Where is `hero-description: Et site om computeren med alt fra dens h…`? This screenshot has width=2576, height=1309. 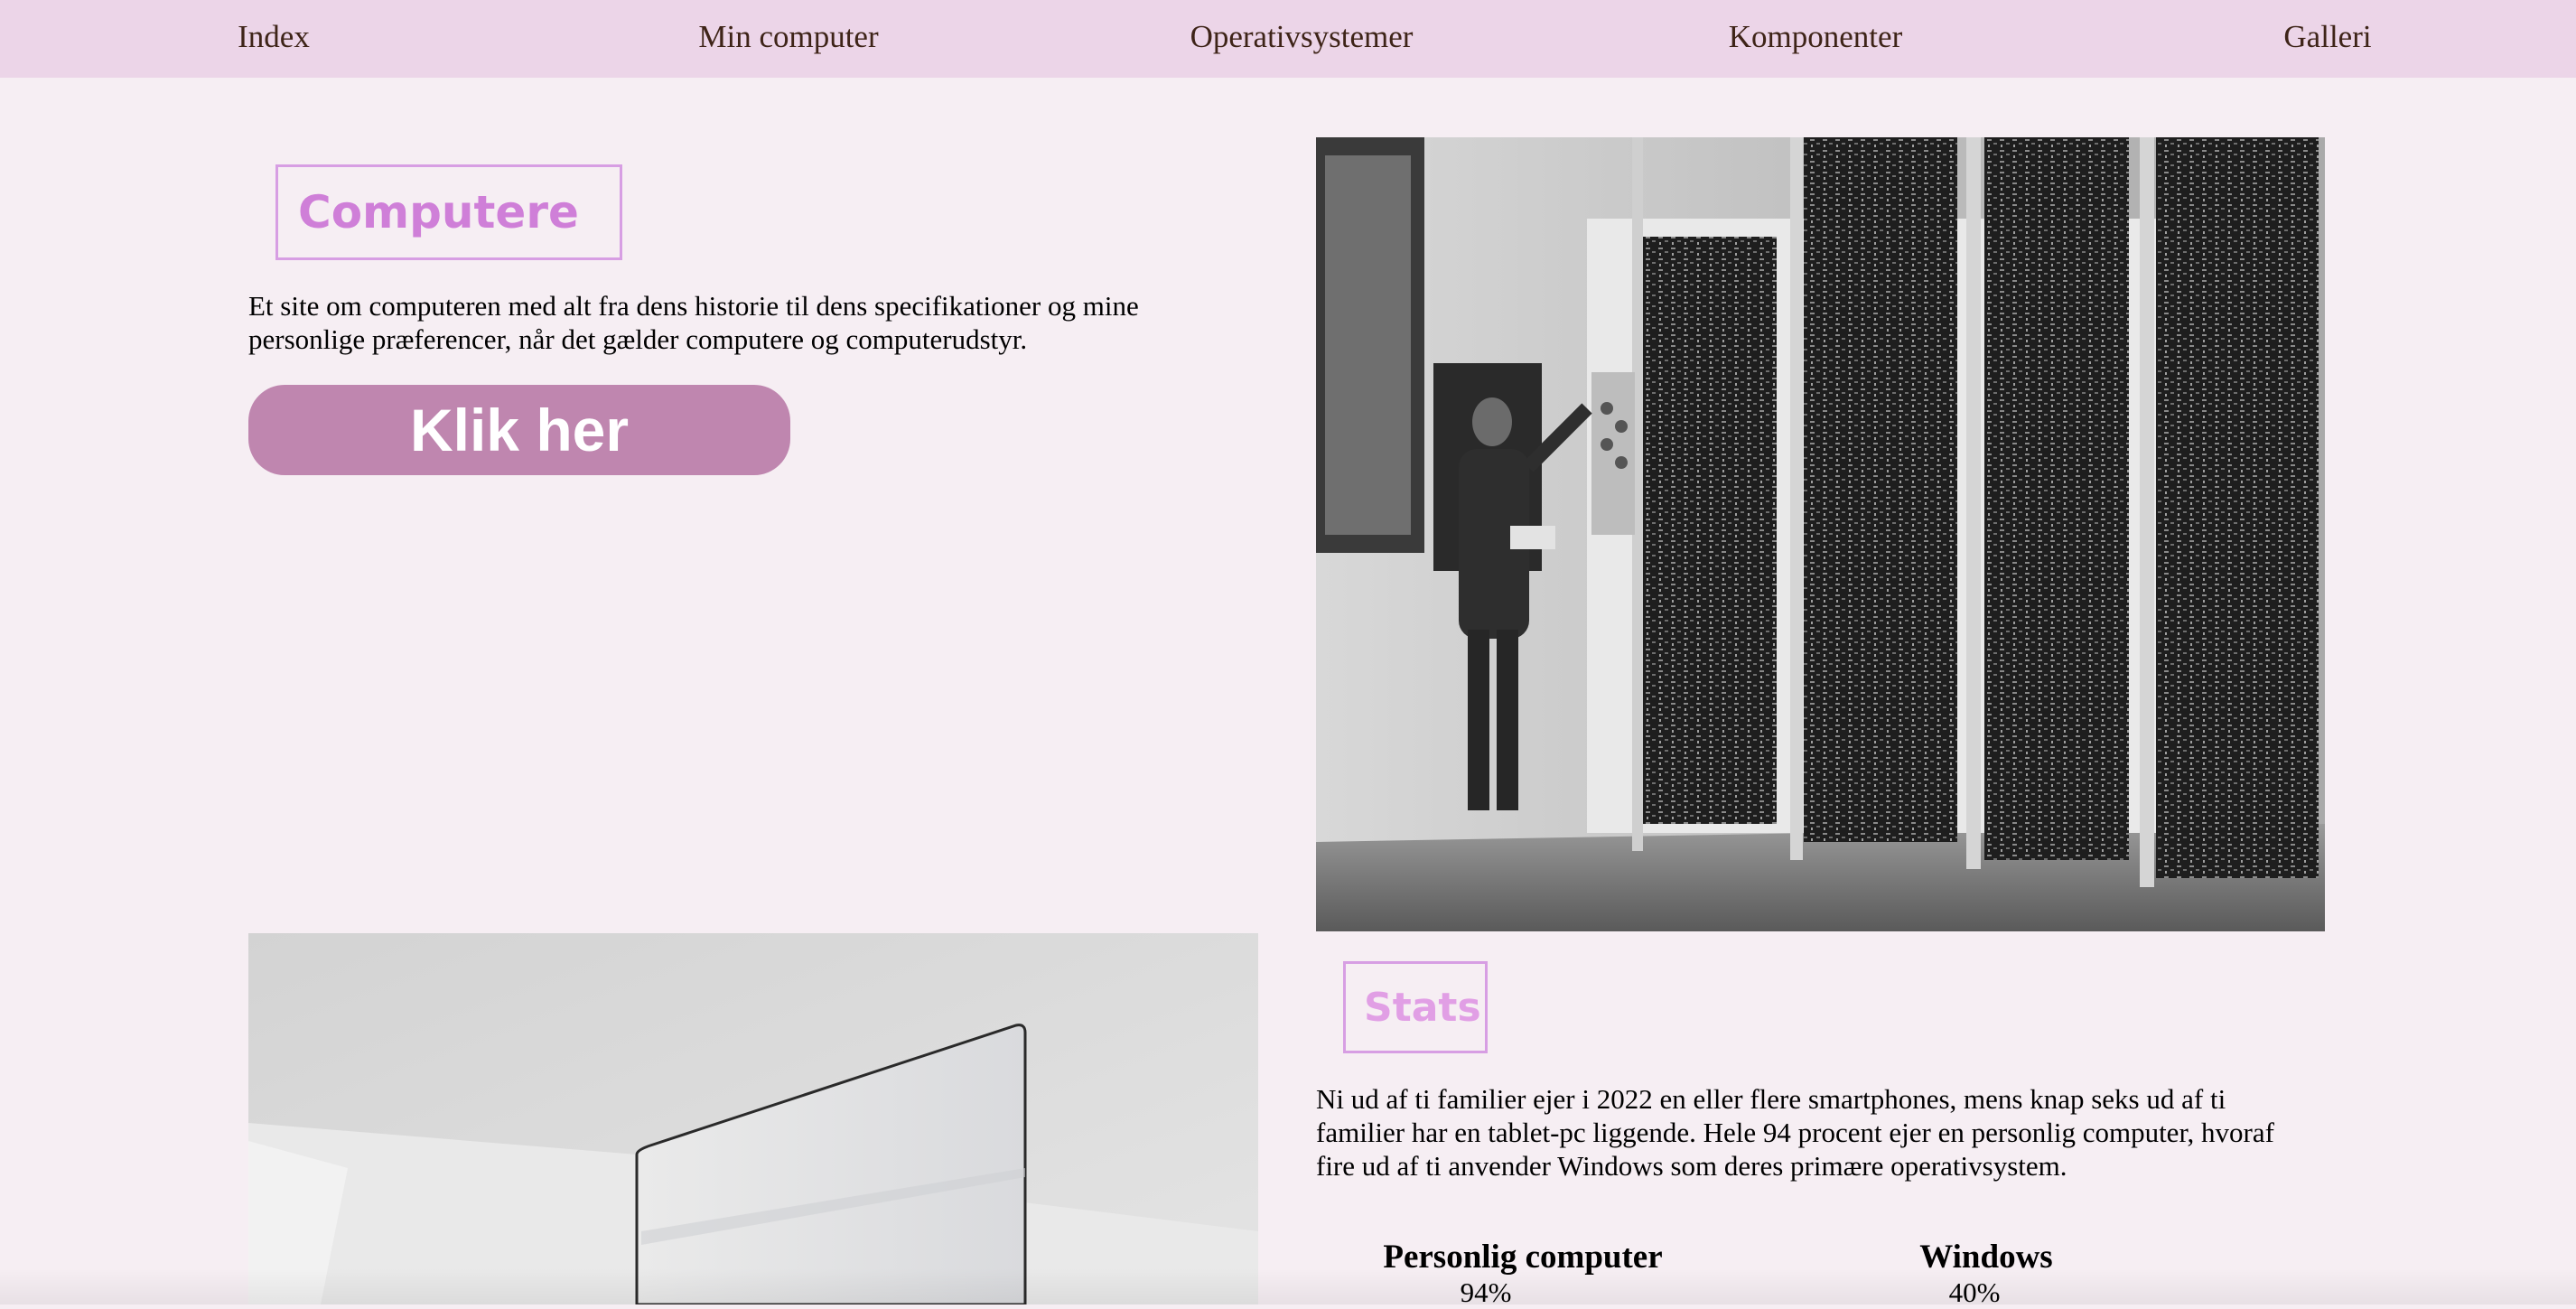
hero-description: Et site om computeren med alt fra dens h… is located at coordinates (754, 322).